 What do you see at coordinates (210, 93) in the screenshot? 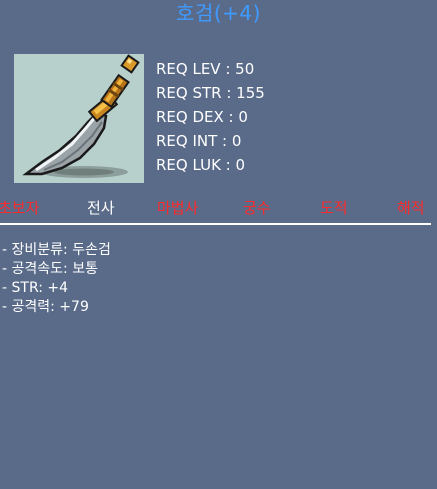
I see `req-str: REQ STR : 155` at bounding box center [210, 93].